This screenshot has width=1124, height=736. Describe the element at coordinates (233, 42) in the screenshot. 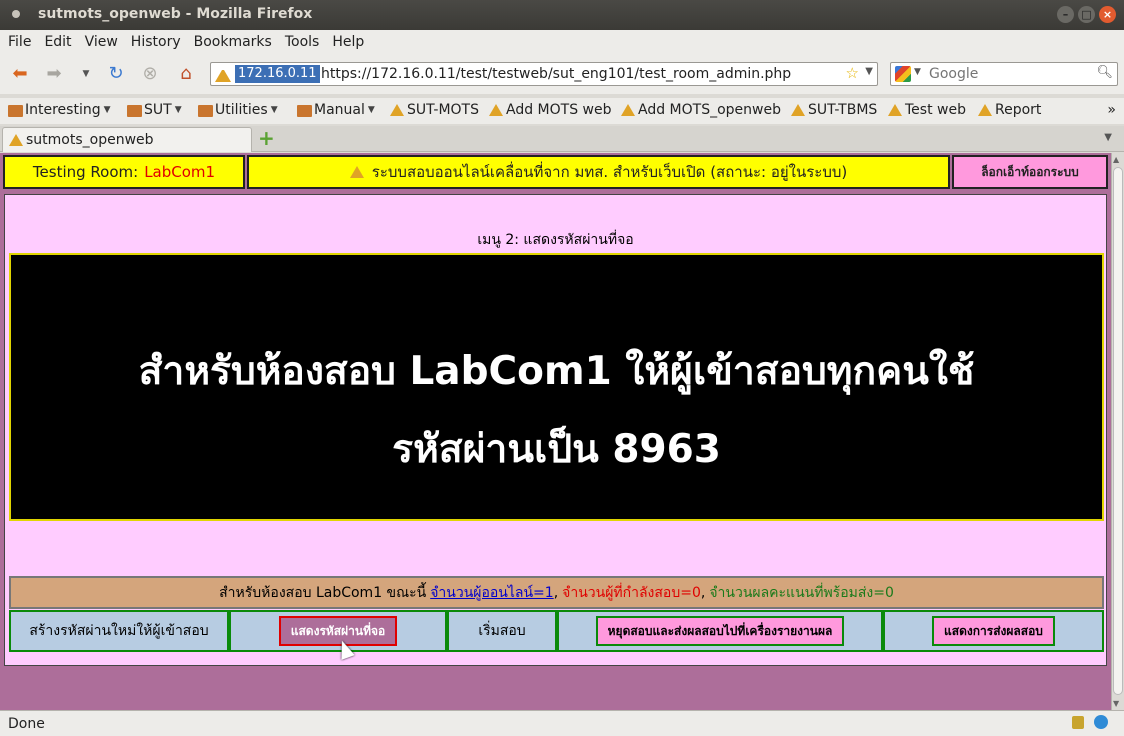

I see `menu-bookmarks: Bookmarks` at that location.